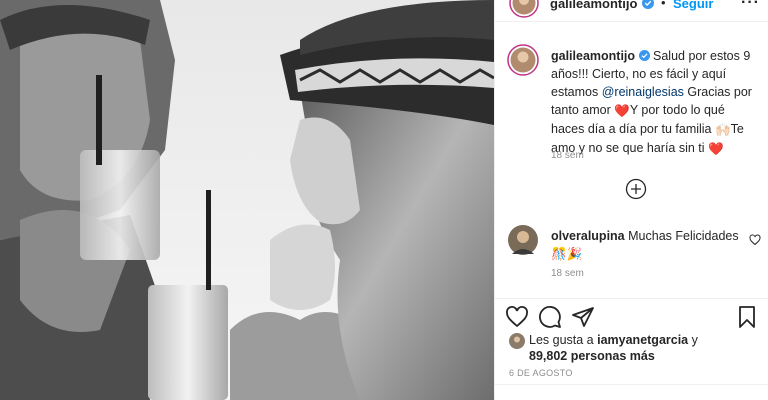  I want to click on share-icon, so click(583, 317).